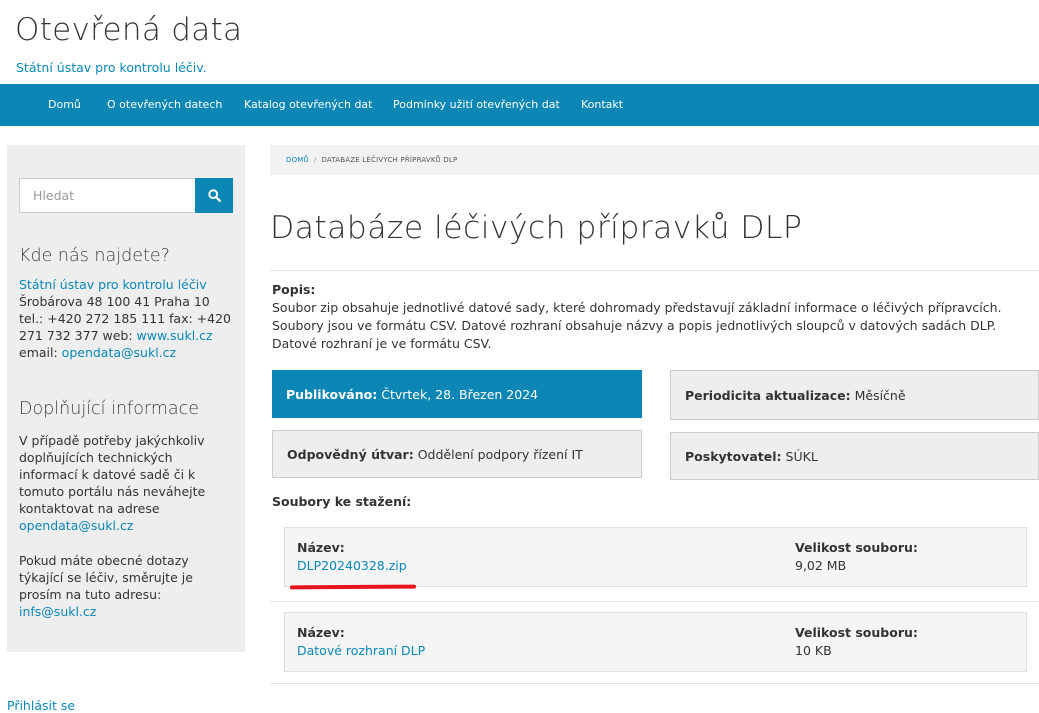 The height and width of the screenshot is (713, 1039). I want to click on search-button, so click(214, 195).